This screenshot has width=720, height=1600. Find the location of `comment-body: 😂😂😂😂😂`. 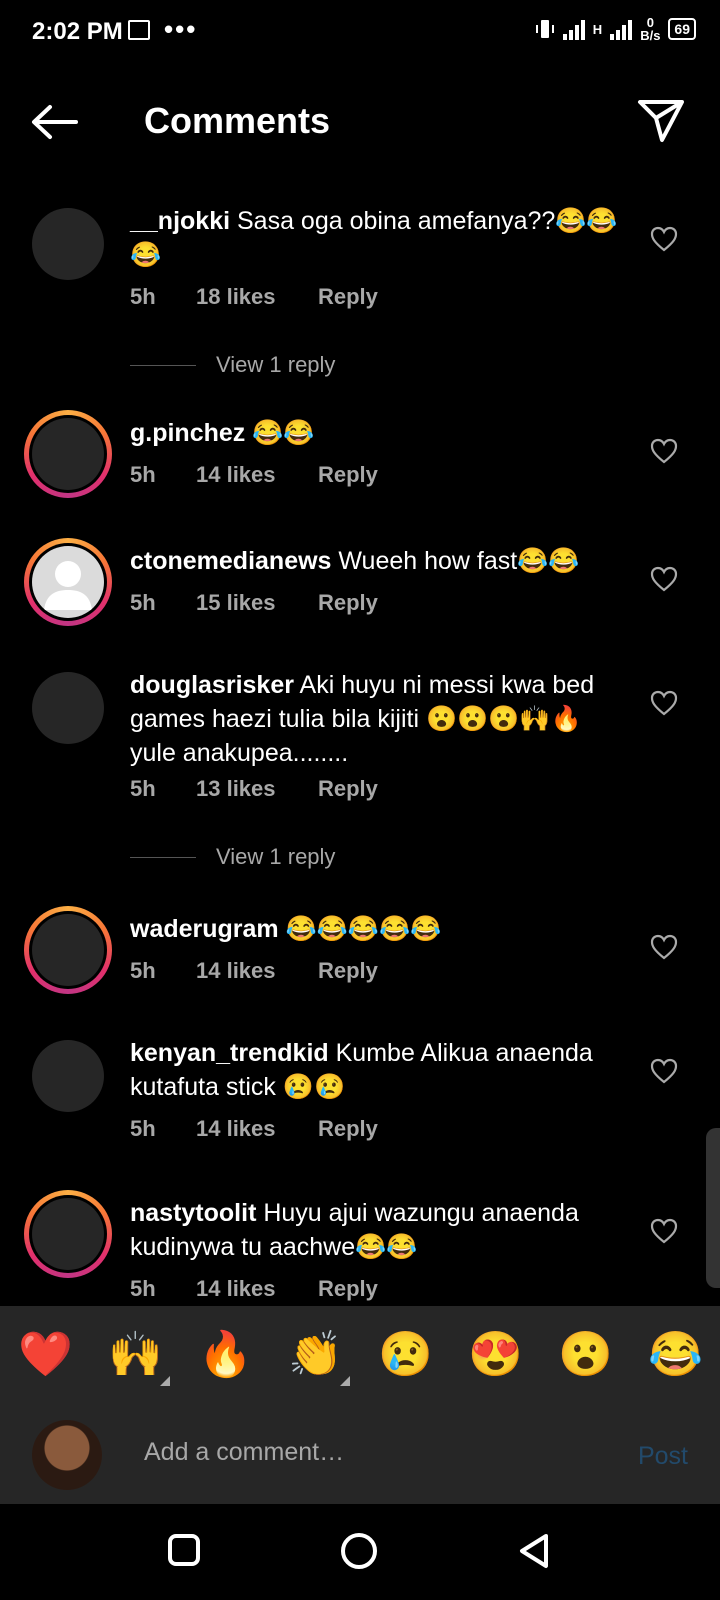

comment-body: 😂😂😂😂😂 is located at coordinates (360, 929).